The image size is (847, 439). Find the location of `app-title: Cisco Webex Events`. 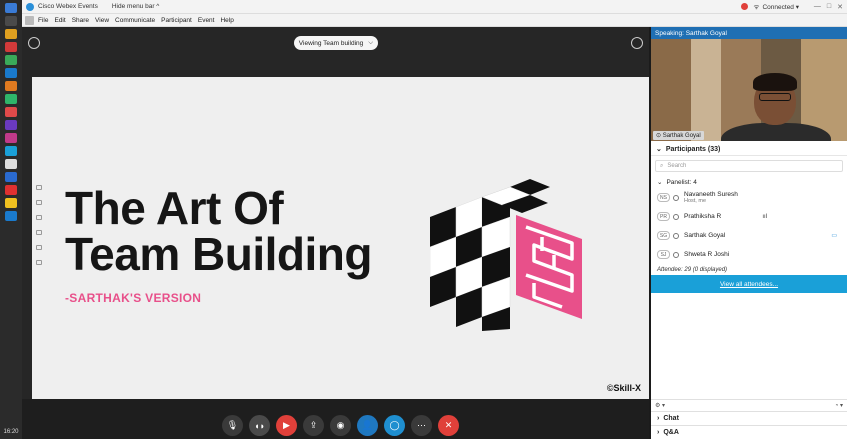

app-title: Cisco Webex Events is located at coordinates (68, 6).